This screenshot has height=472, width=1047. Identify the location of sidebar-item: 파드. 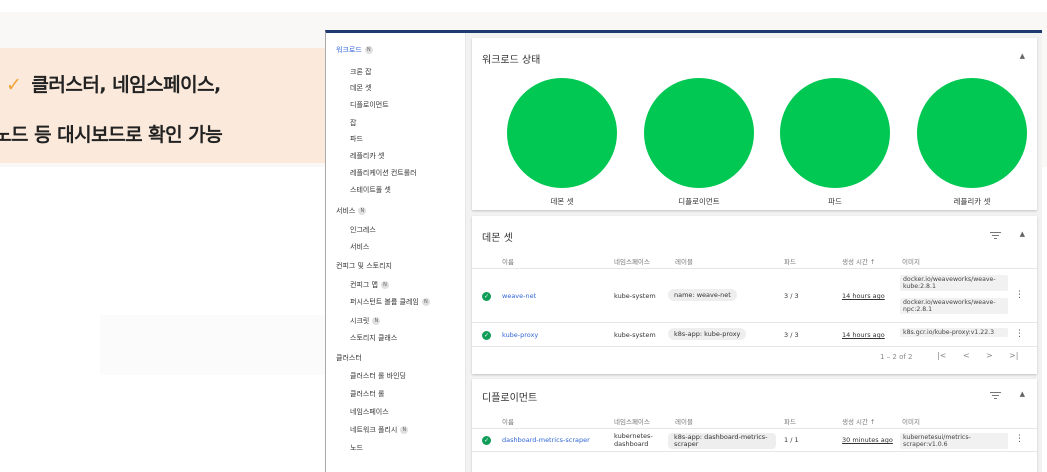
(356, 139).